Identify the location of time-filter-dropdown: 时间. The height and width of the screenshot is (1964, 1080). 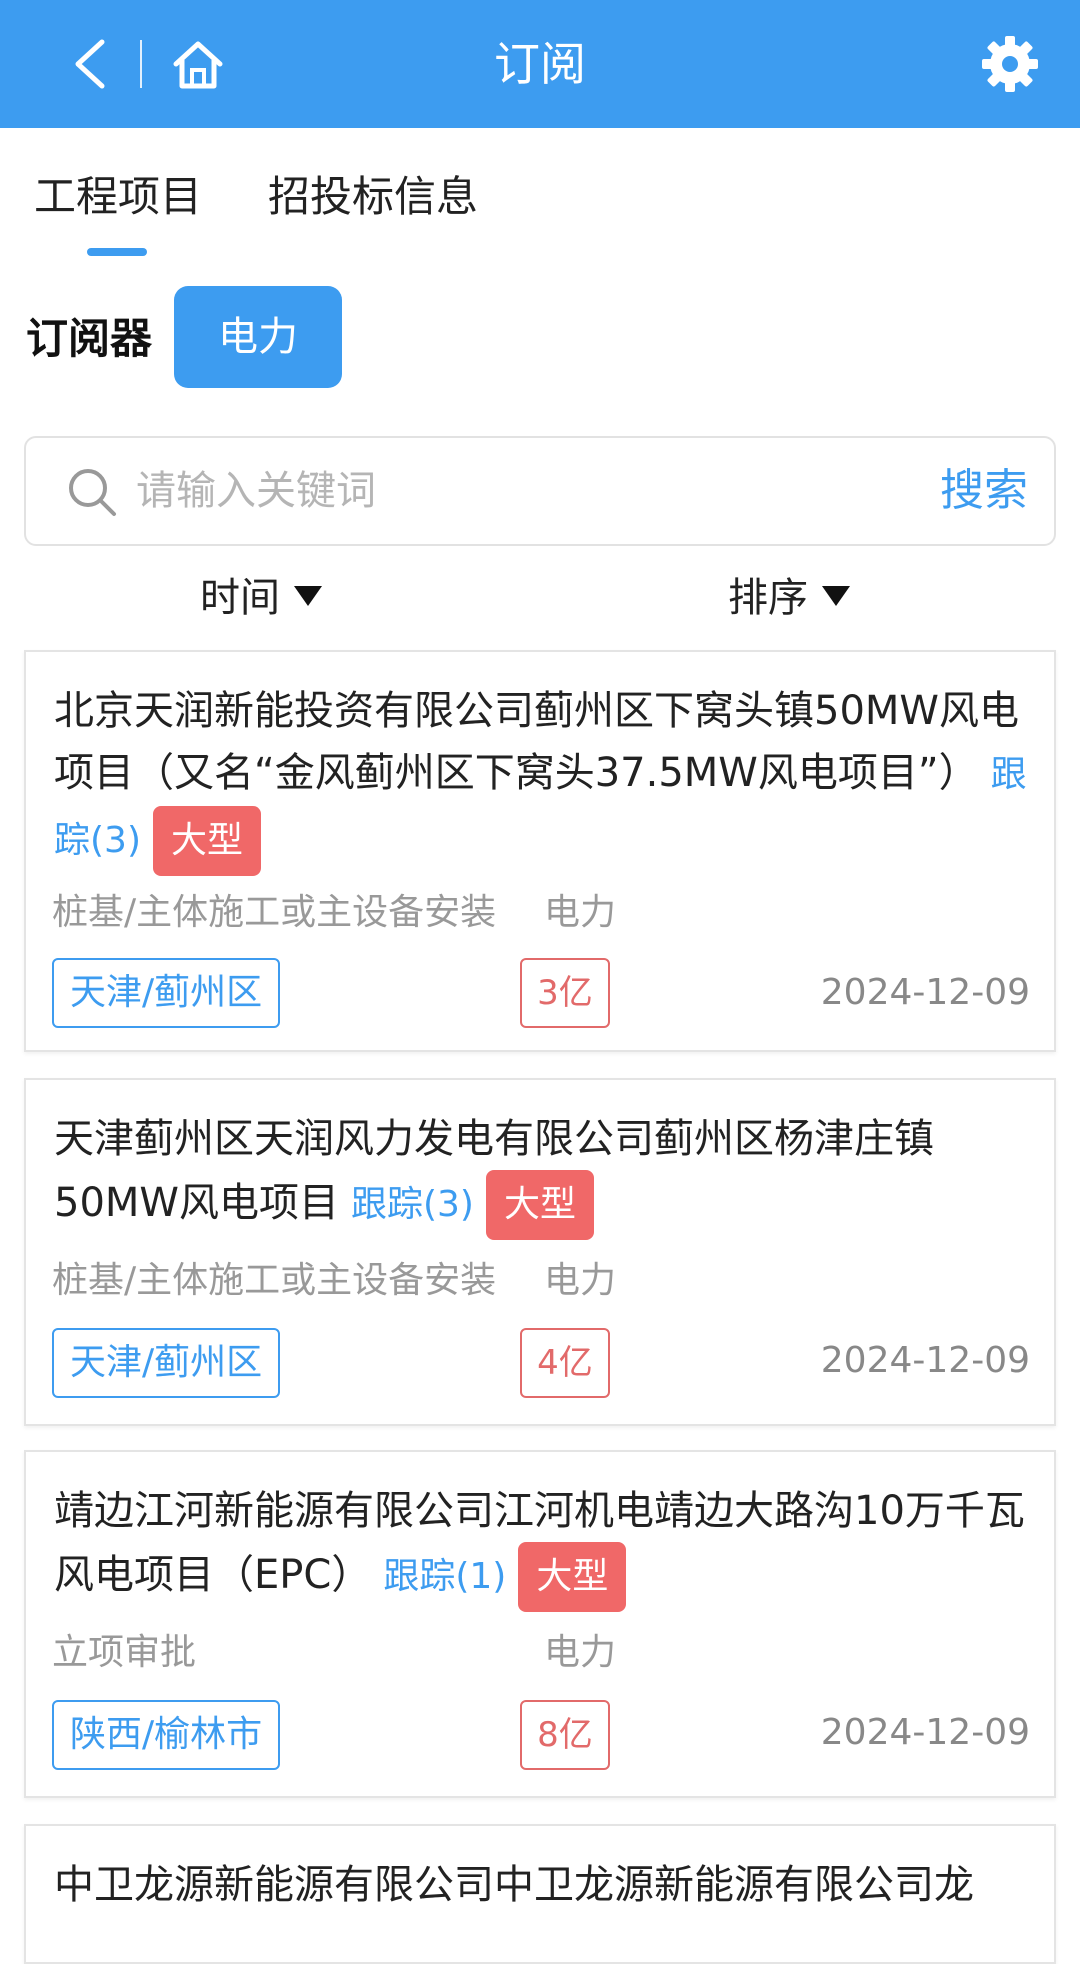
(261, 598).